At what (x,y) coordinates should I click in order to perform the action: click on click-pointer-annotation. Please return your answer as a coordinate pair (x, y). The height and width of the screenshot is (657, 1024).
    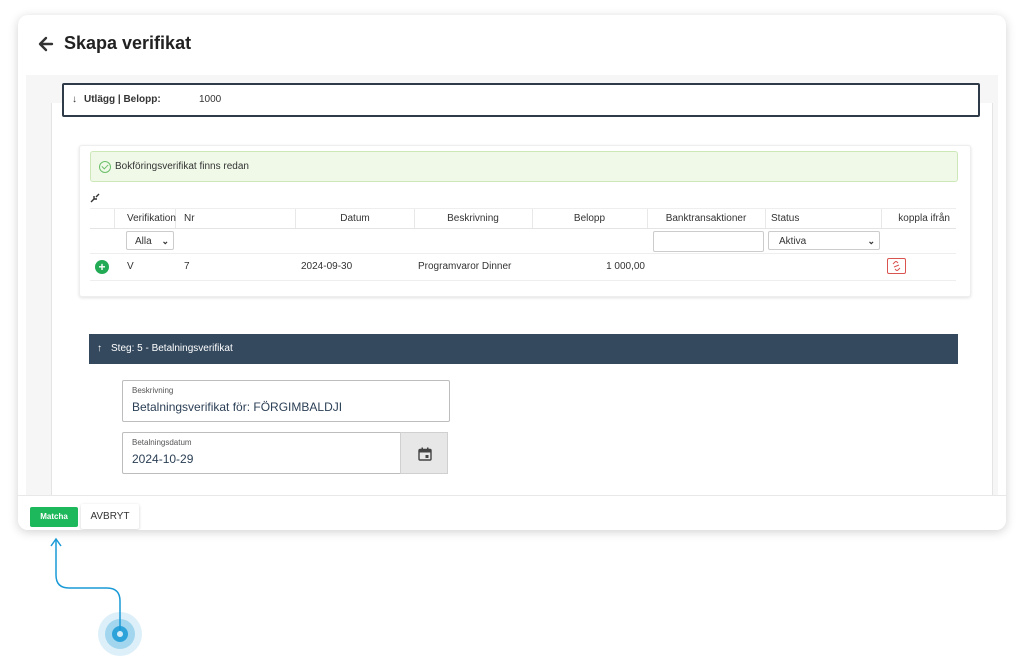
    Looking at the image, I should click on (96, 596).